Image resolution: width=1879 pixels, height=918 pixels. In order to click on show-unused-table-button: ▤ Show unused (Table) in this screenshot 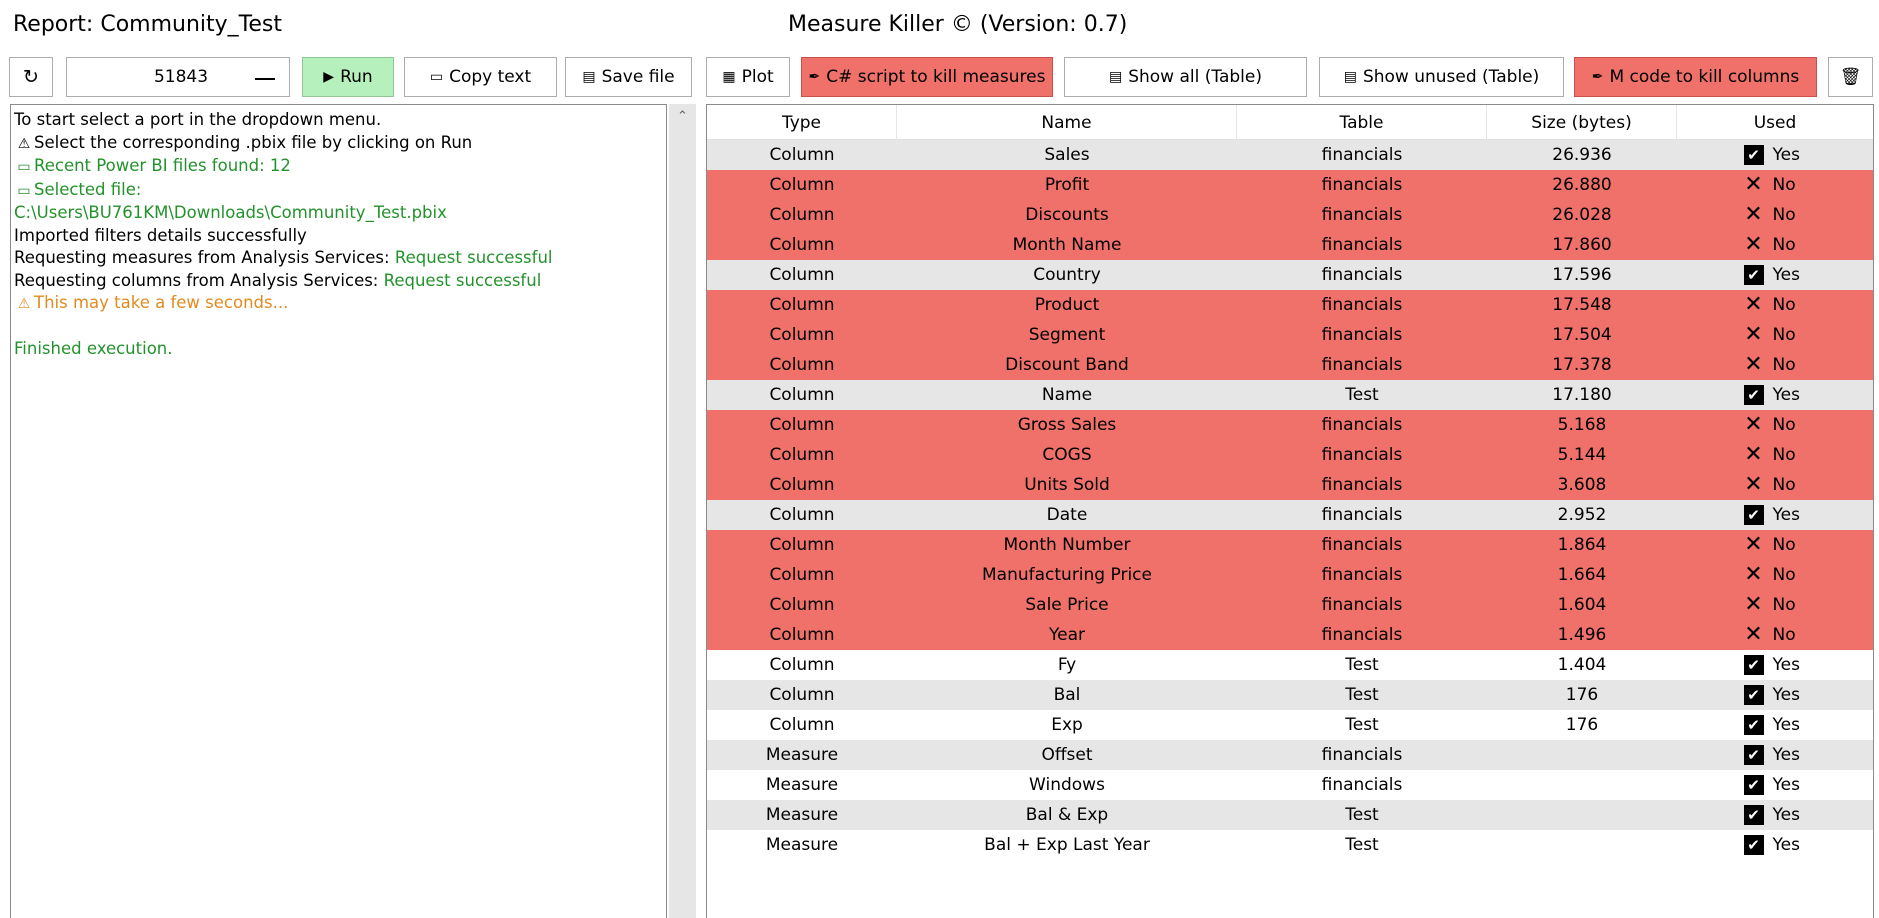, I will do `click(1441, 77)`.